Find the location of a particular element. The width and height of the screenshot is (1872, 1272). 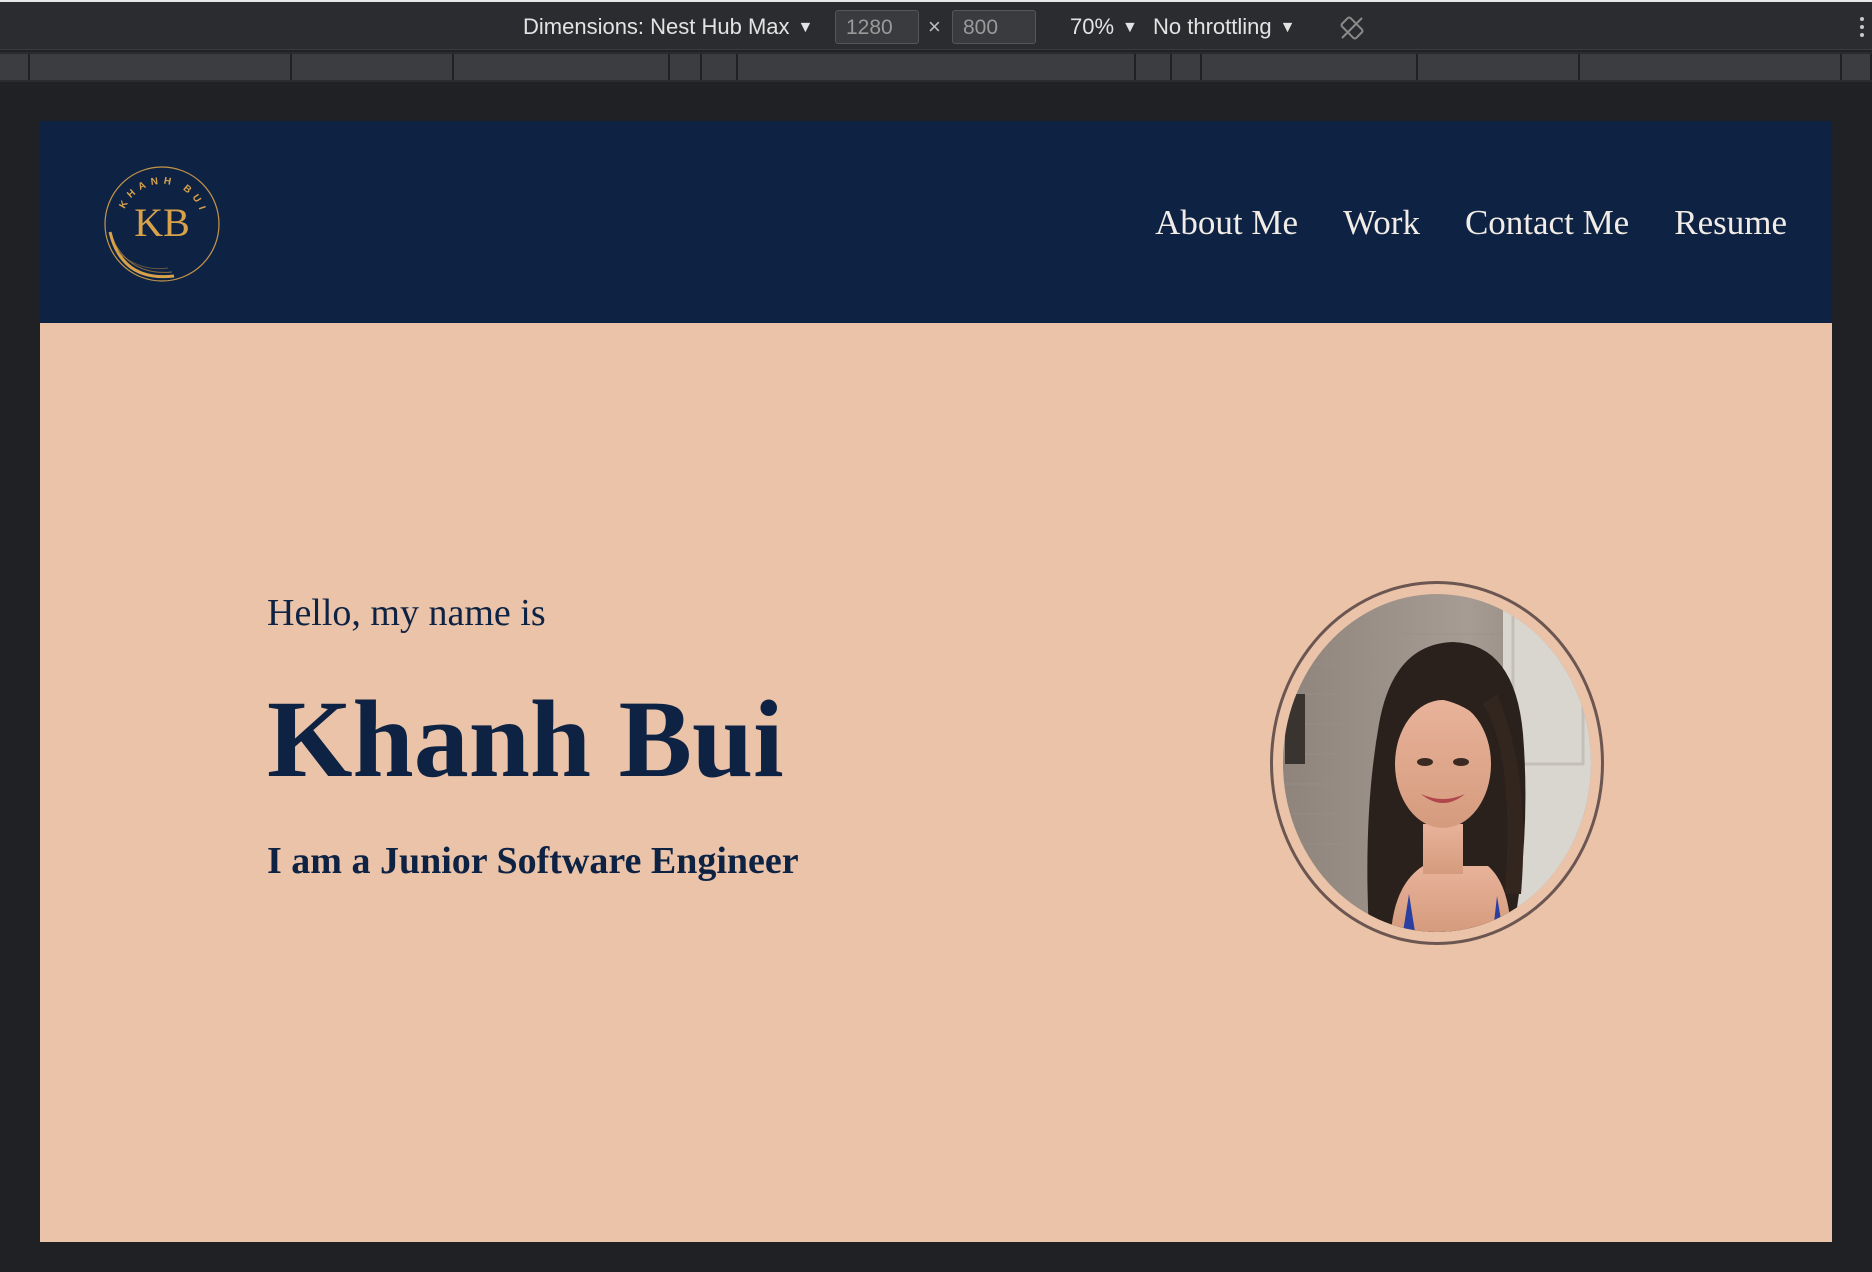

zoom-selector: 70% ▼ is located at coordinates (1104, 27).